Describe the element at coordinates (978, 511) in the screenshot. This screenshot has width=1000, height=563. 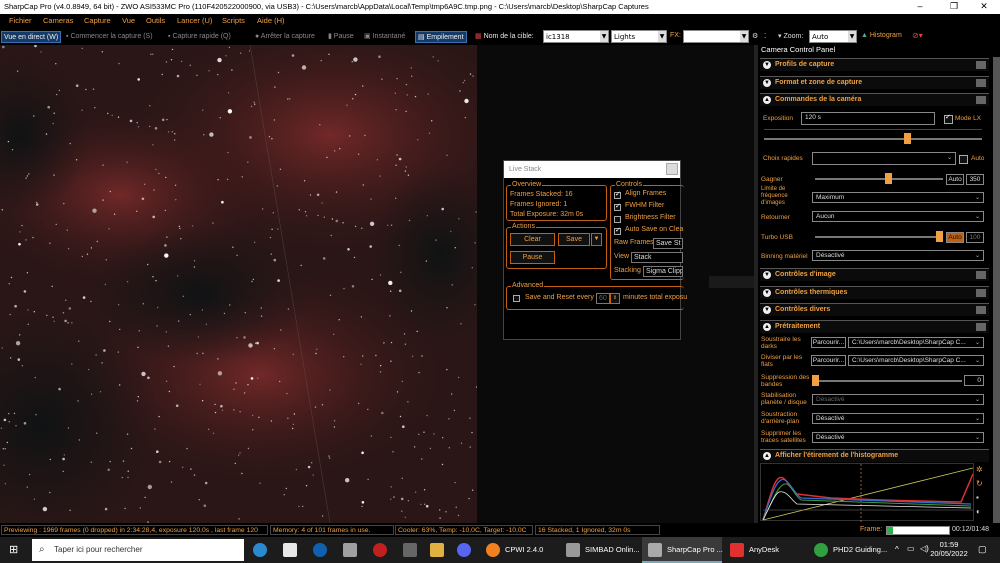
I see `contrast-icon: ◐` at that location.